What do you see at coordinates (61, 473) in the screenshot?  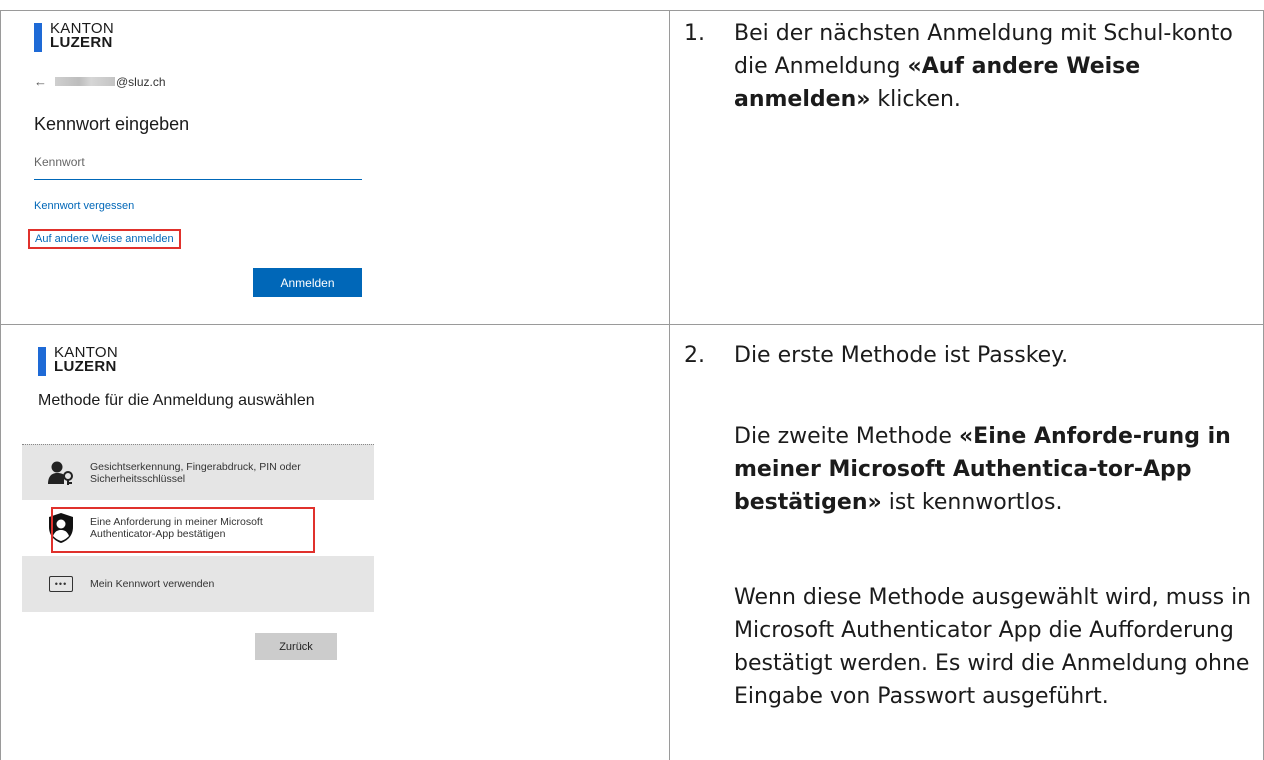 I see `user-key-icon` at bounding box center [61, 473].